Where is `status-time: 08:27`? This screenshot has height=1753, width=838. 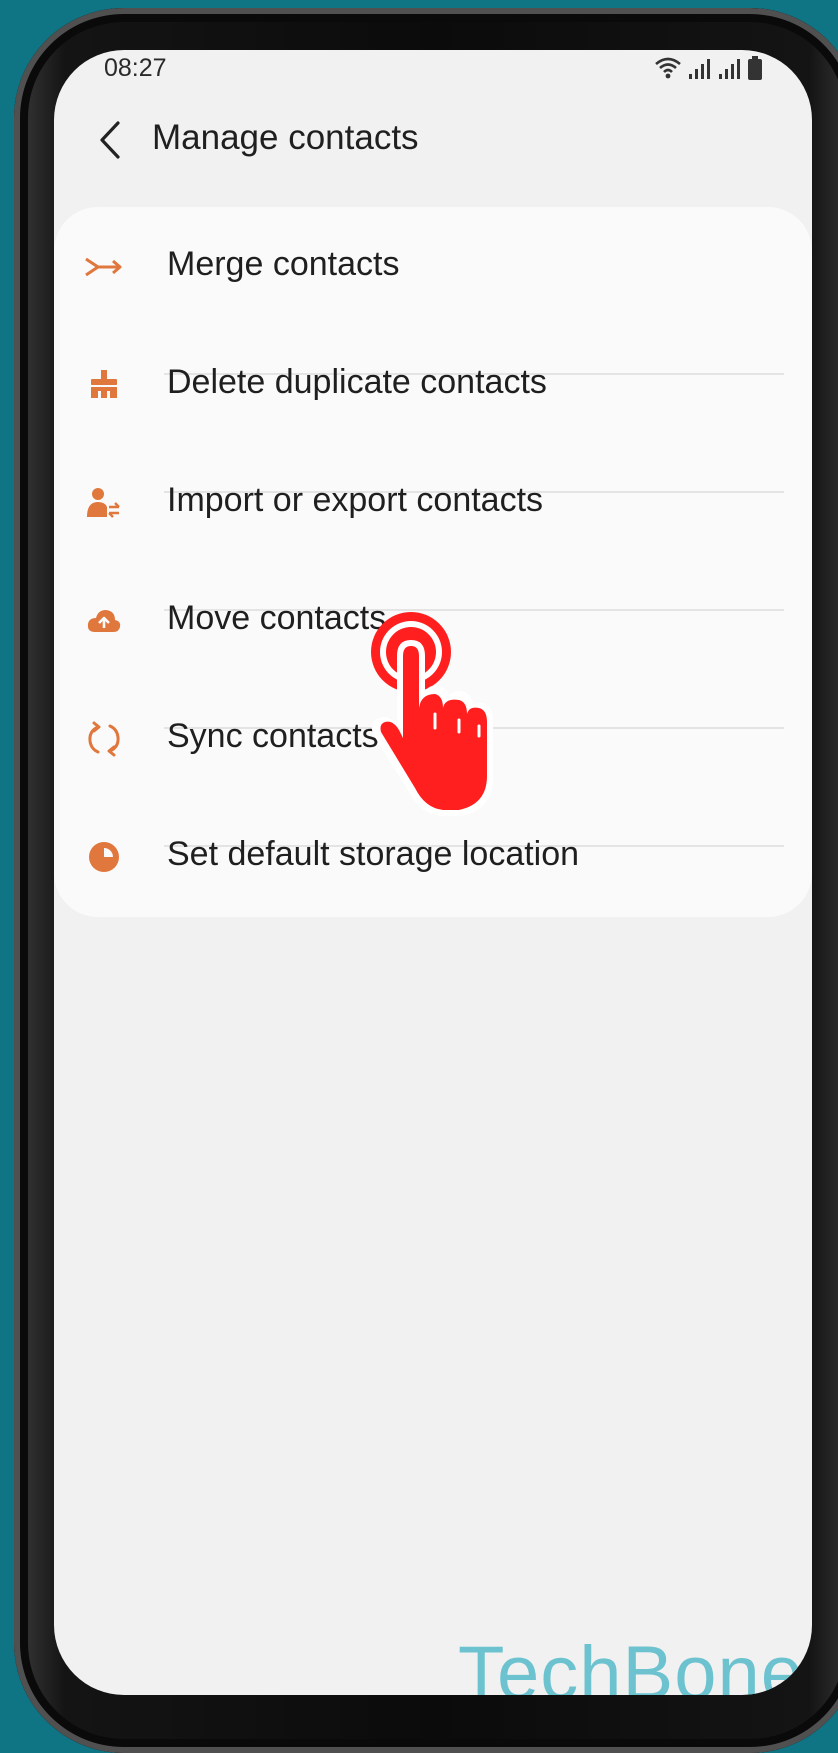 status-time: 08:27 is located at coordinates (135, 68).